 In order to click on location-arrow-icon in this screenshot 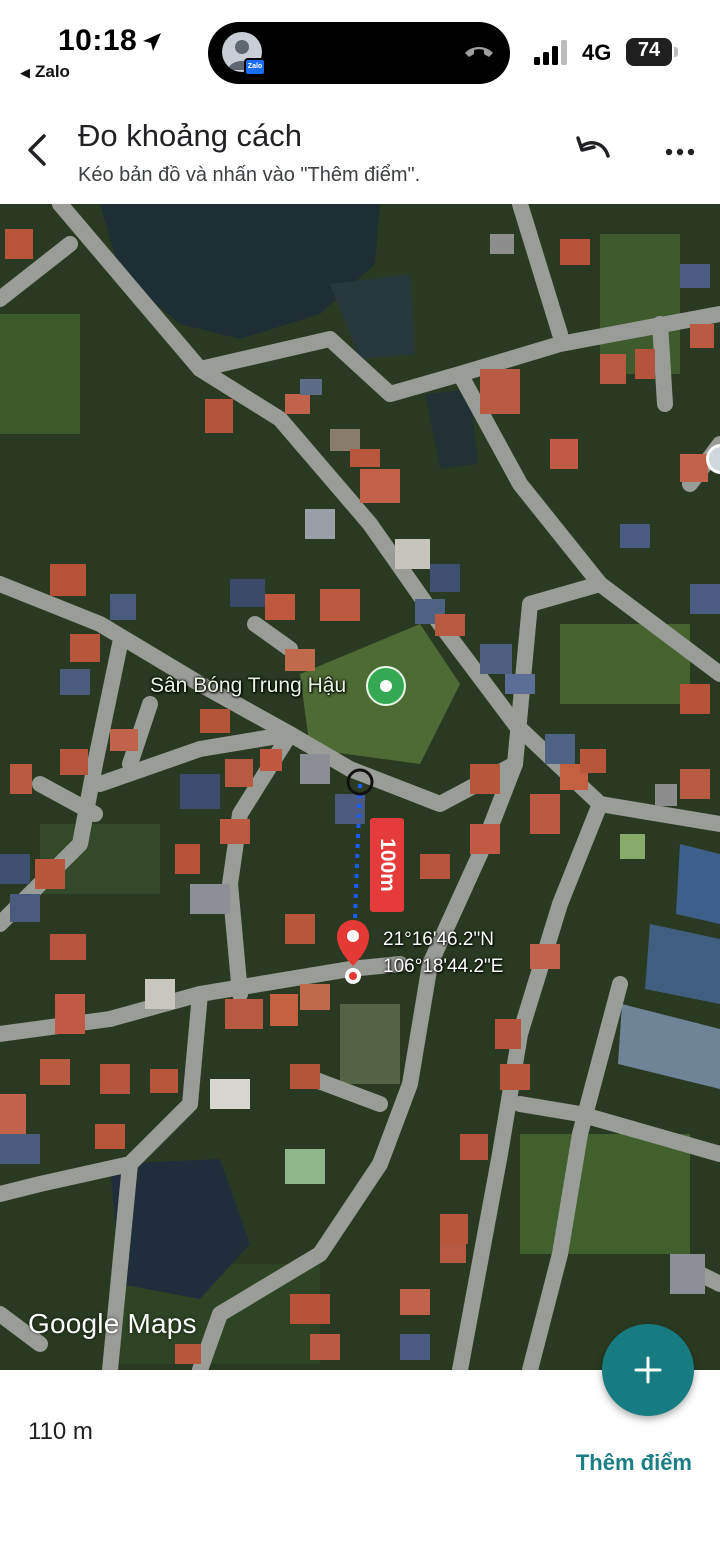, I will do `click(152, 42)`.